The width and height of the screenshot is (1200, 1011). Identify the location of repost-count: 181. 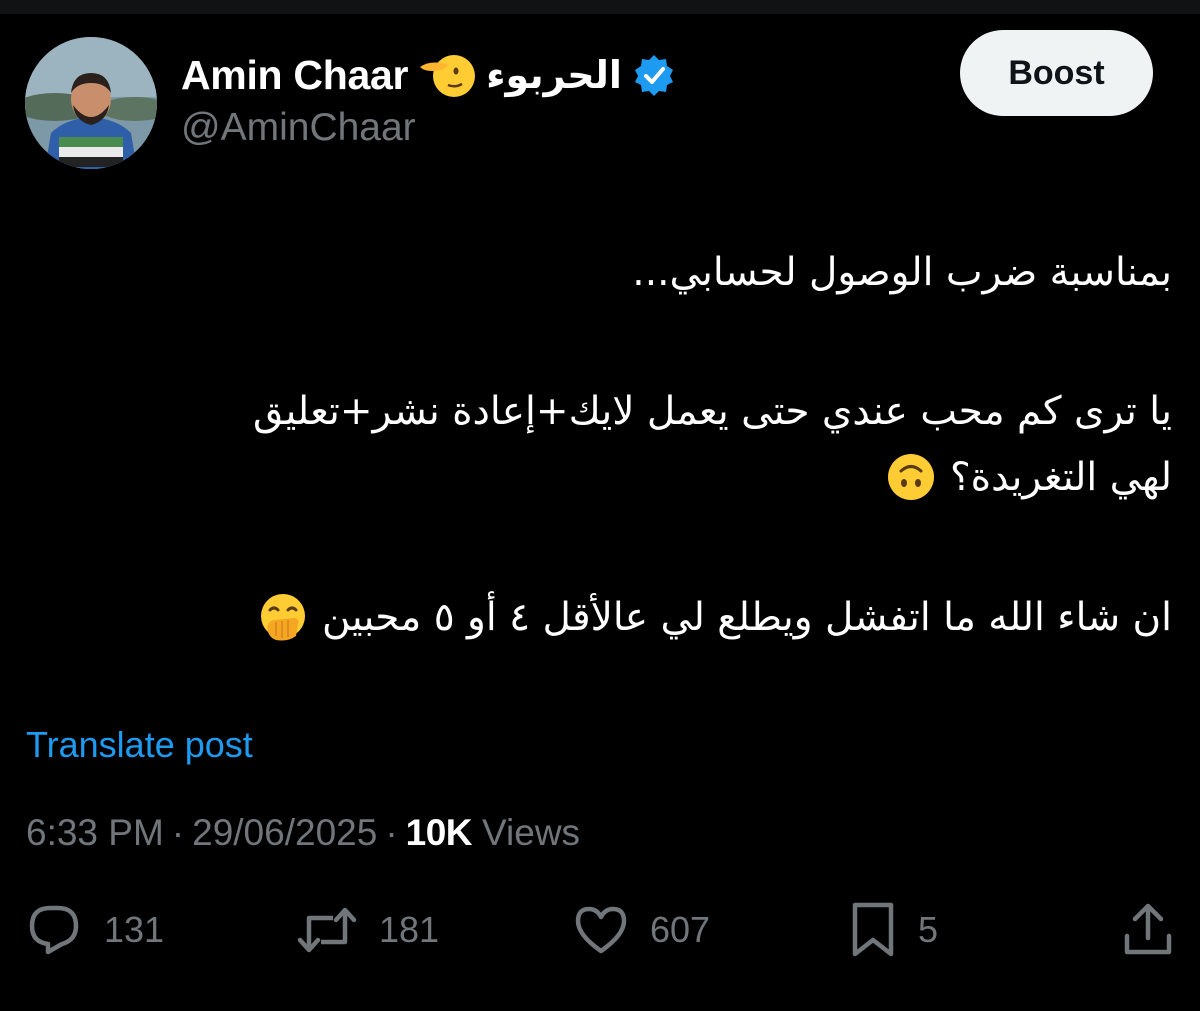
(409, 929).